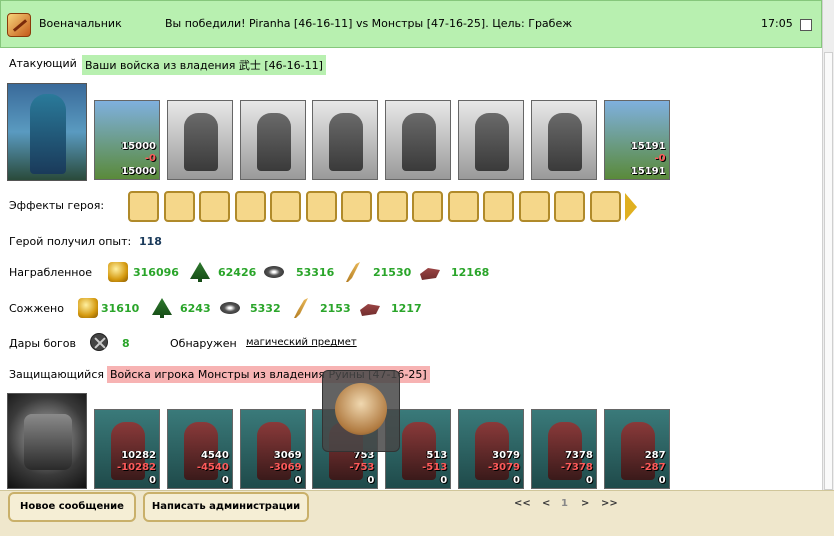 The height and width of the screenshot is (536, 834). I want to click on gods-gift-icon, so click(99, 342).